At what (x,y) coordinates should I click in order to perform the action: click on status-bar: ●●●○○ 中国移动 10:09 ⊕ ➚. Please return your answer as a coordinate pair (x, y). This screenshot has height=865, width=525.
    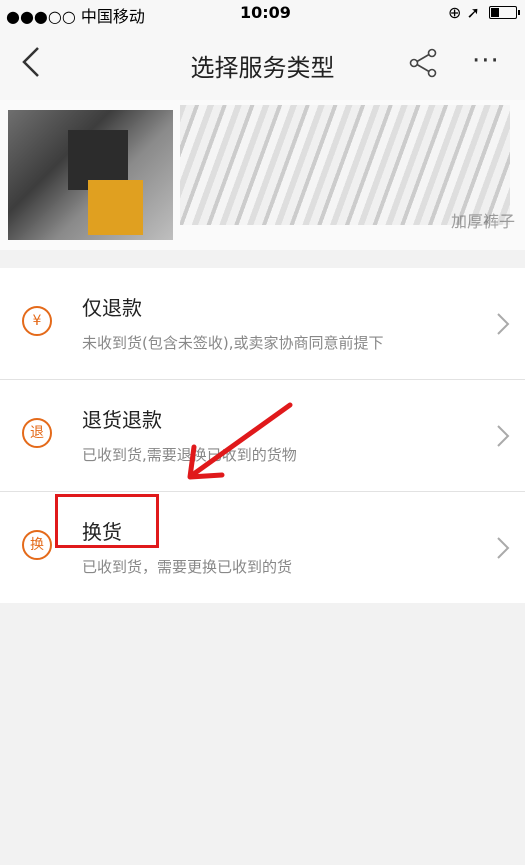
    Looking at the image, I should click on (262, 14).